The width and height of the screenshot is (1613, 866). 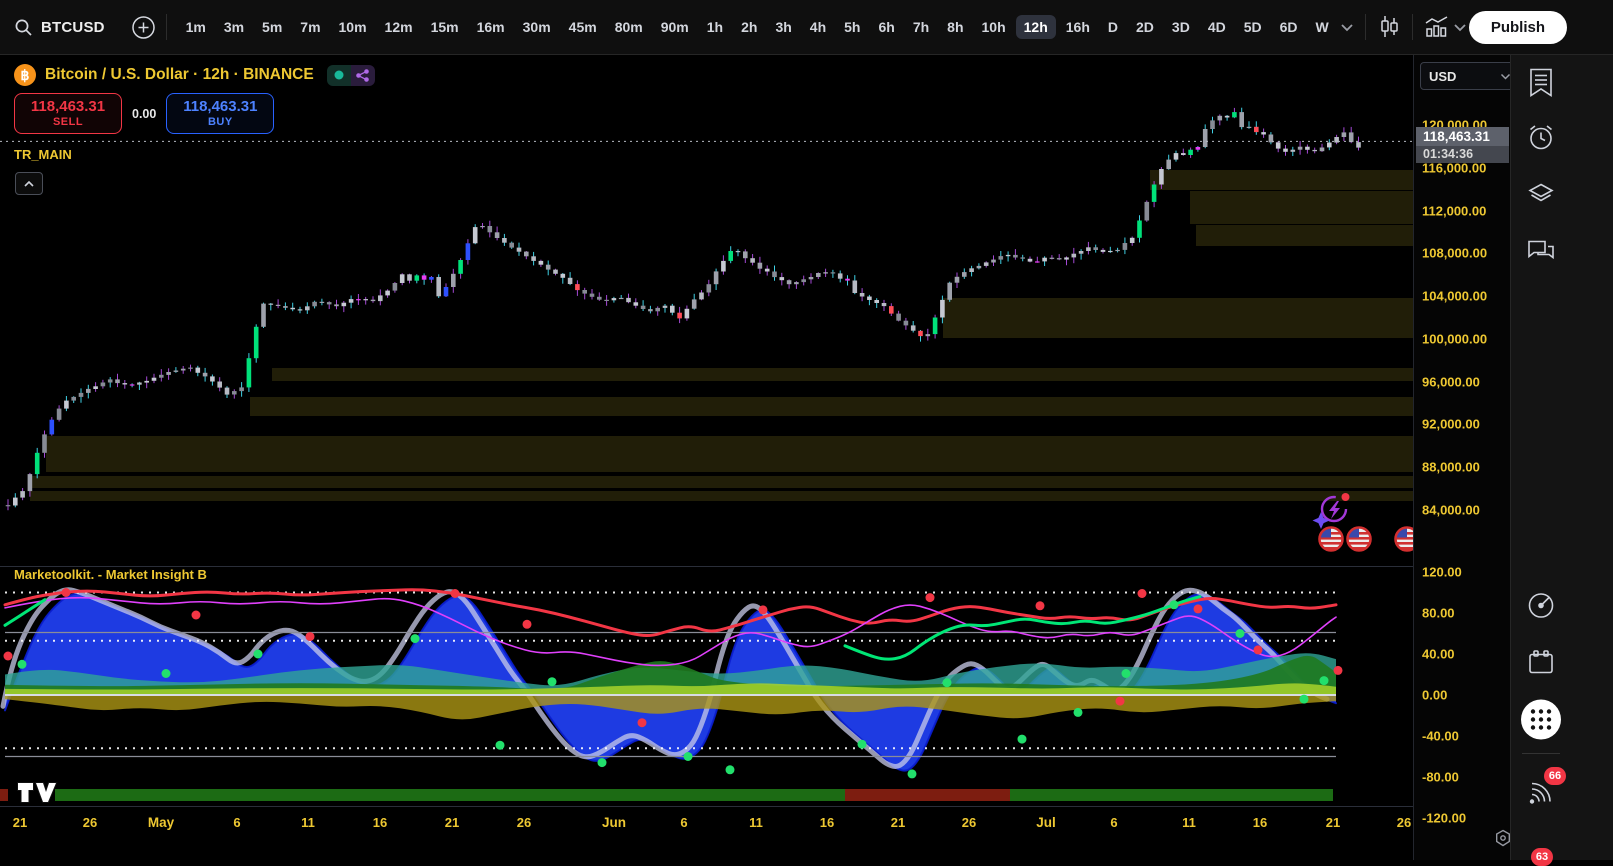 What do you see at coordinates (1541, 197) in the screenshot?
I see `object-tree-layers-icon` at bounding box center [1541, 197].